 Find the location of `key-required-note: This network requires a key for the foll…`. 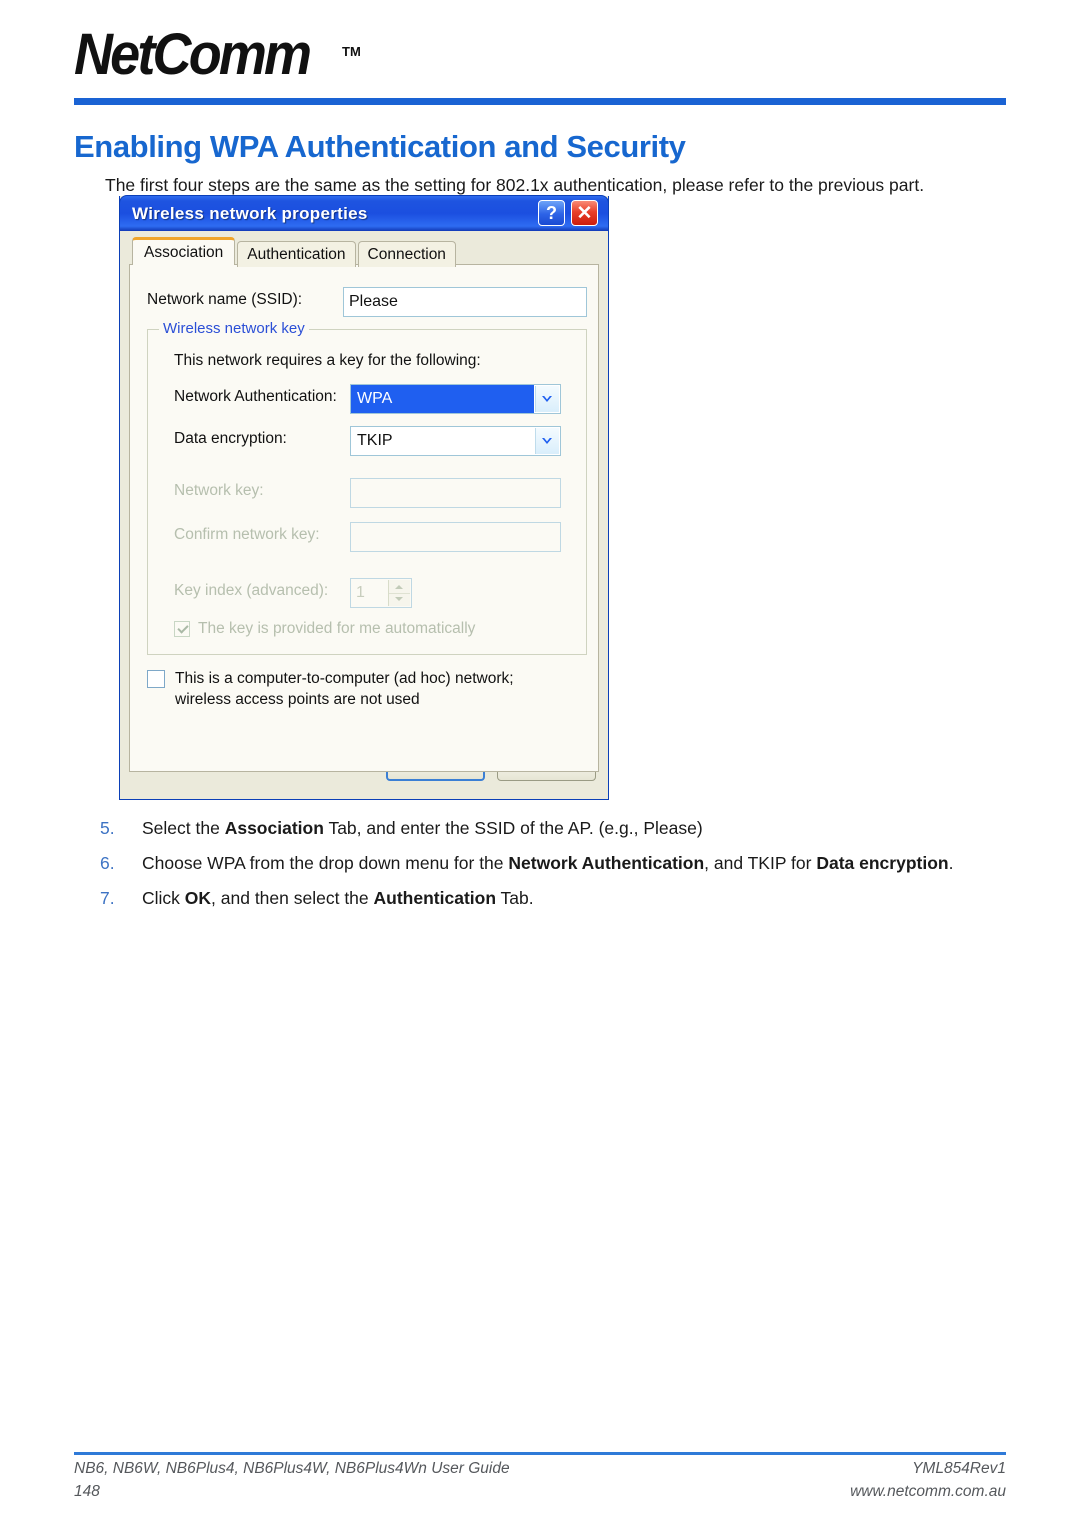

key-required-note: This network requires a key for the foll… is located at coordinates (327, 360).